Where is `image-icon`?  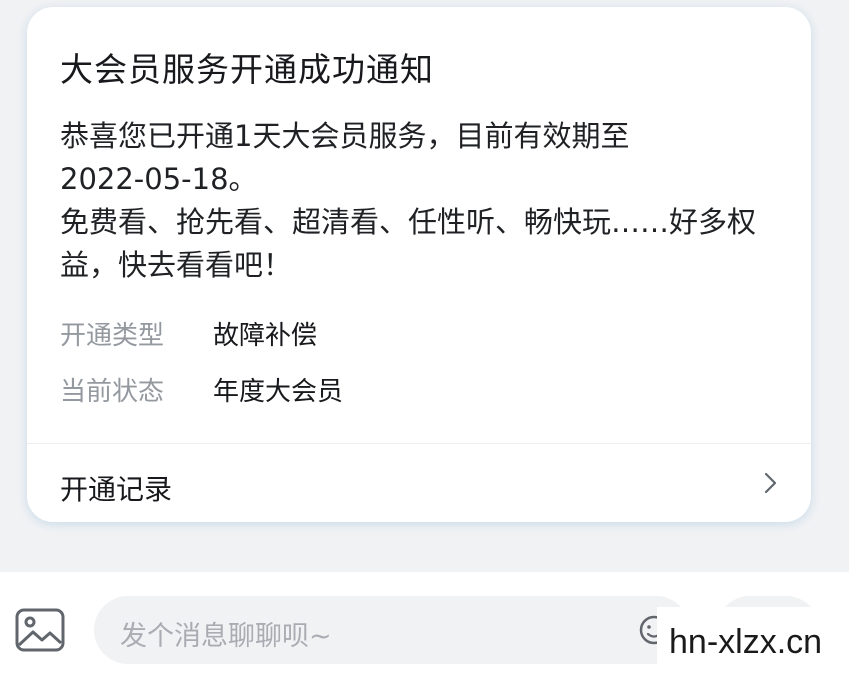 image-icon is located at coordinates (40, 630).